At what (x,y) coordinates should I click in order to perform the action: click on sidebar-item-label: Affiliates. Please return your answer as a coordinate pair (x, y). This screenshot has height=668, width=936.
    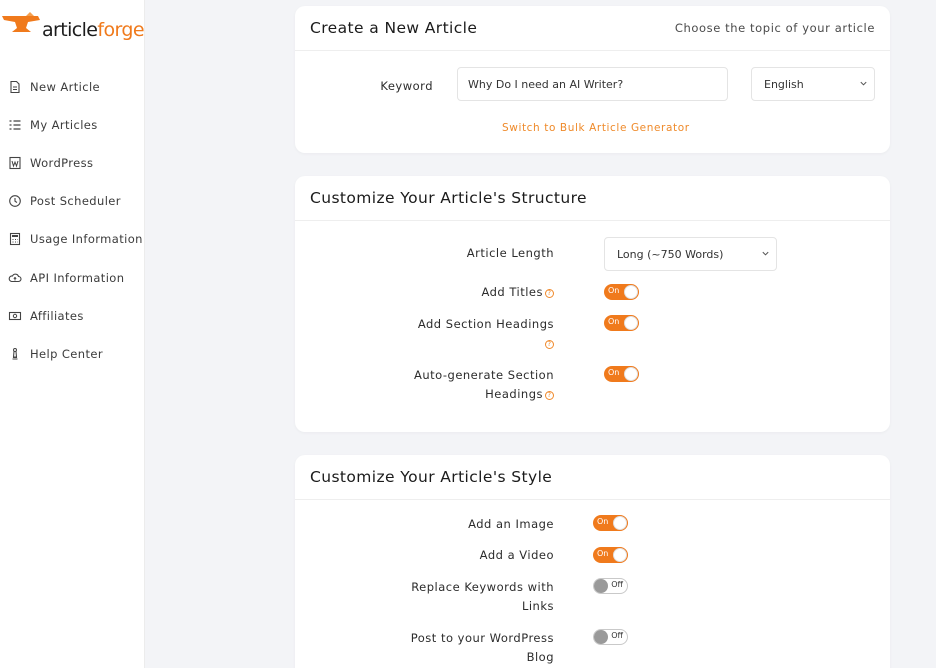
    Looking at the image, I should click on (57, 316).